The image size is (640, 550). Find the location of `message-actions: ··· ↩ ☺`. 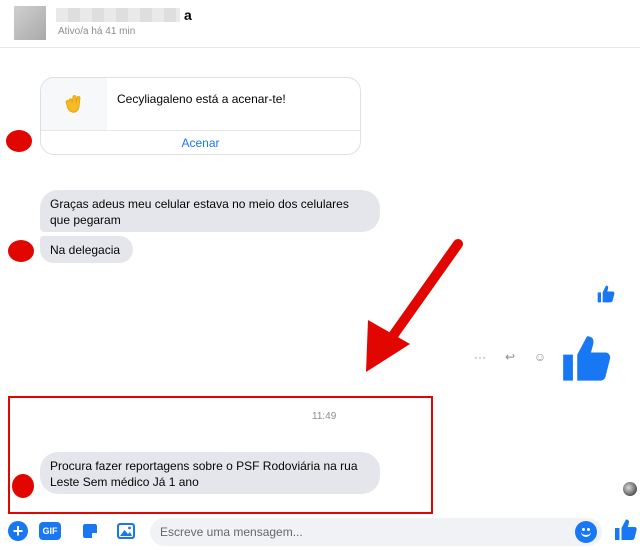

message-actions: ··· ↩ ☺ is located at coordinates (510, 357).